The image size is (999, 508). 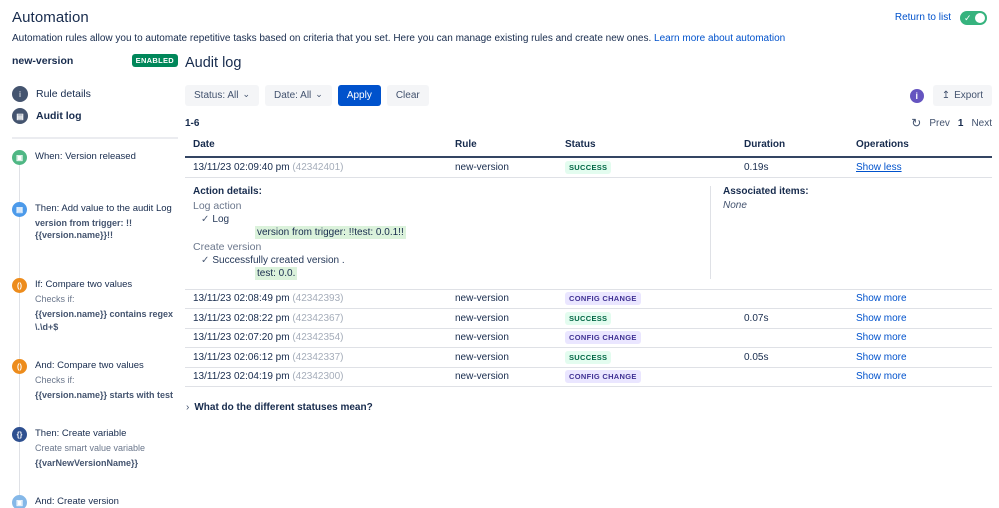 What do you see at coordinates (213, 63) in the screenshot?
I see `section-heading: Audit log` at bounding box center [213, 63].